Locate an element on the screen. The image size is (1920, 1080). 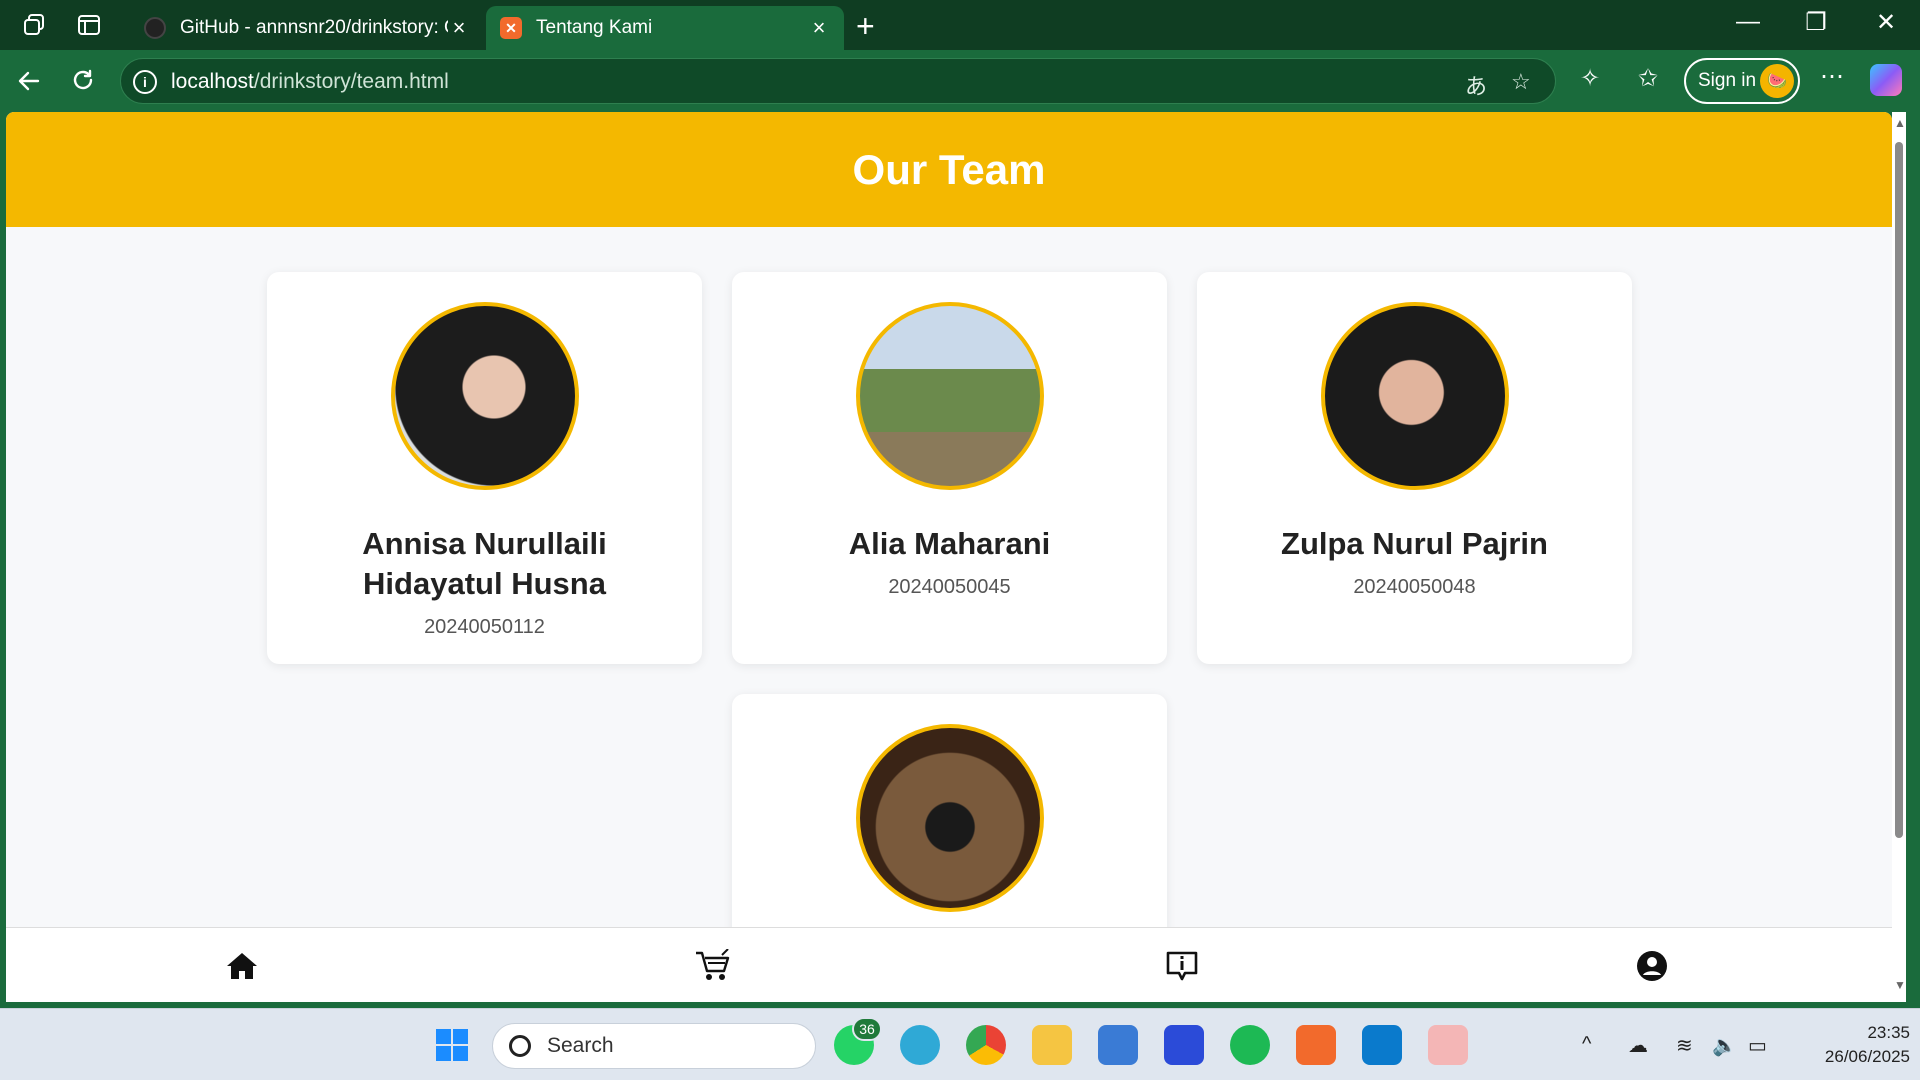
user-icon is located at coordinates (1652, 966).